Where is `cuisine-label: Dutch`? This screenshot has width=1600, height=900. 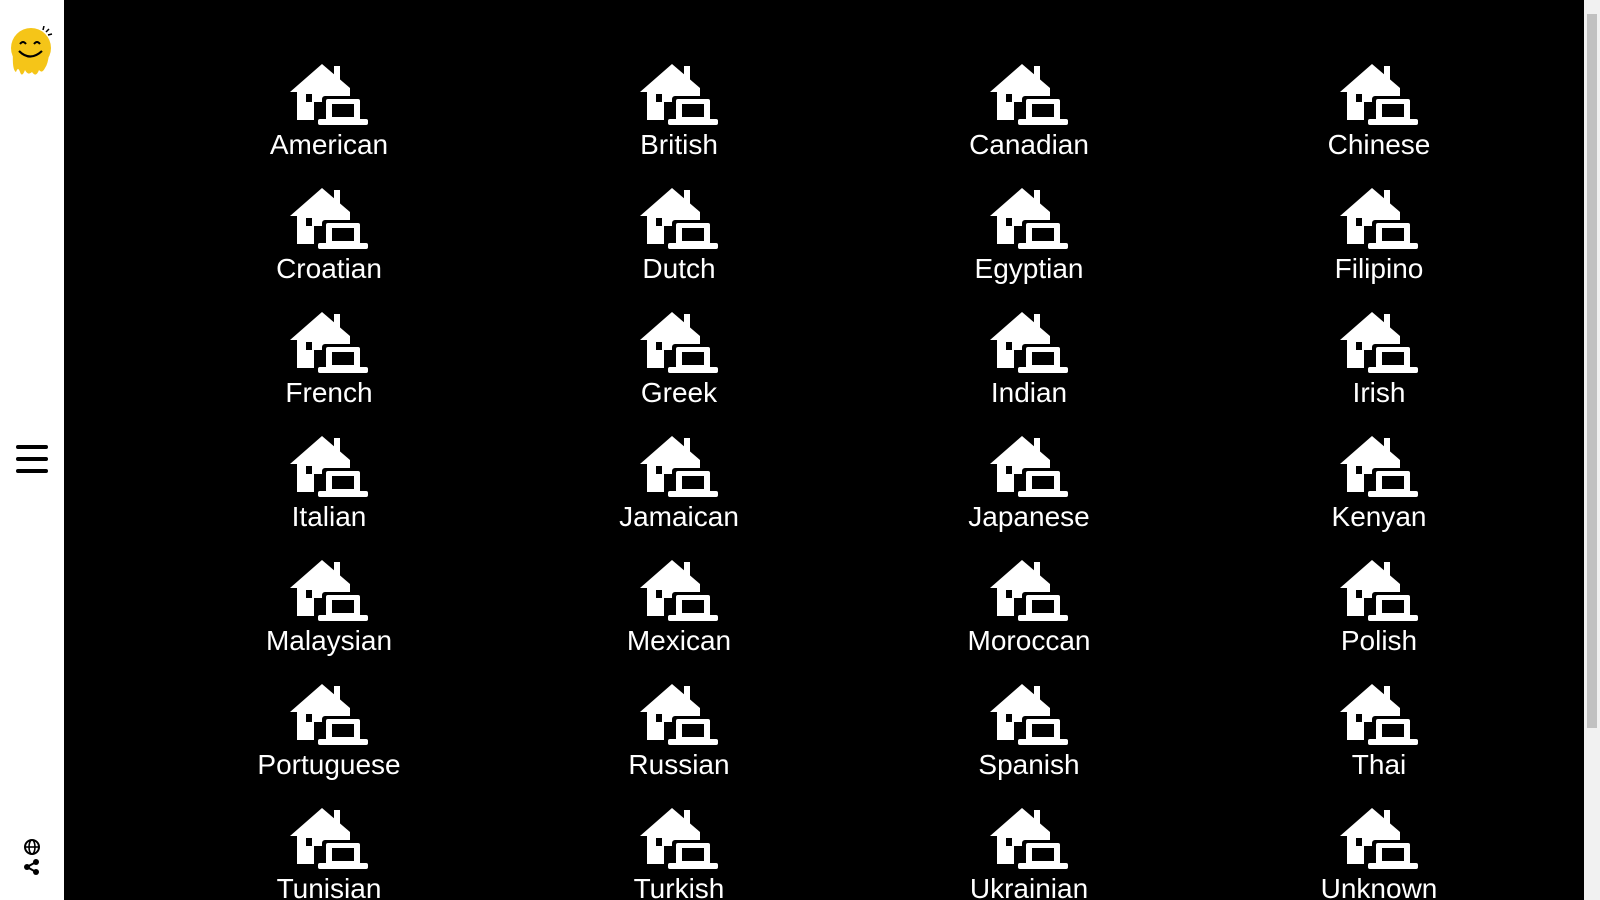
cuisine-label: Dutch is located at coordinates (679, 268).